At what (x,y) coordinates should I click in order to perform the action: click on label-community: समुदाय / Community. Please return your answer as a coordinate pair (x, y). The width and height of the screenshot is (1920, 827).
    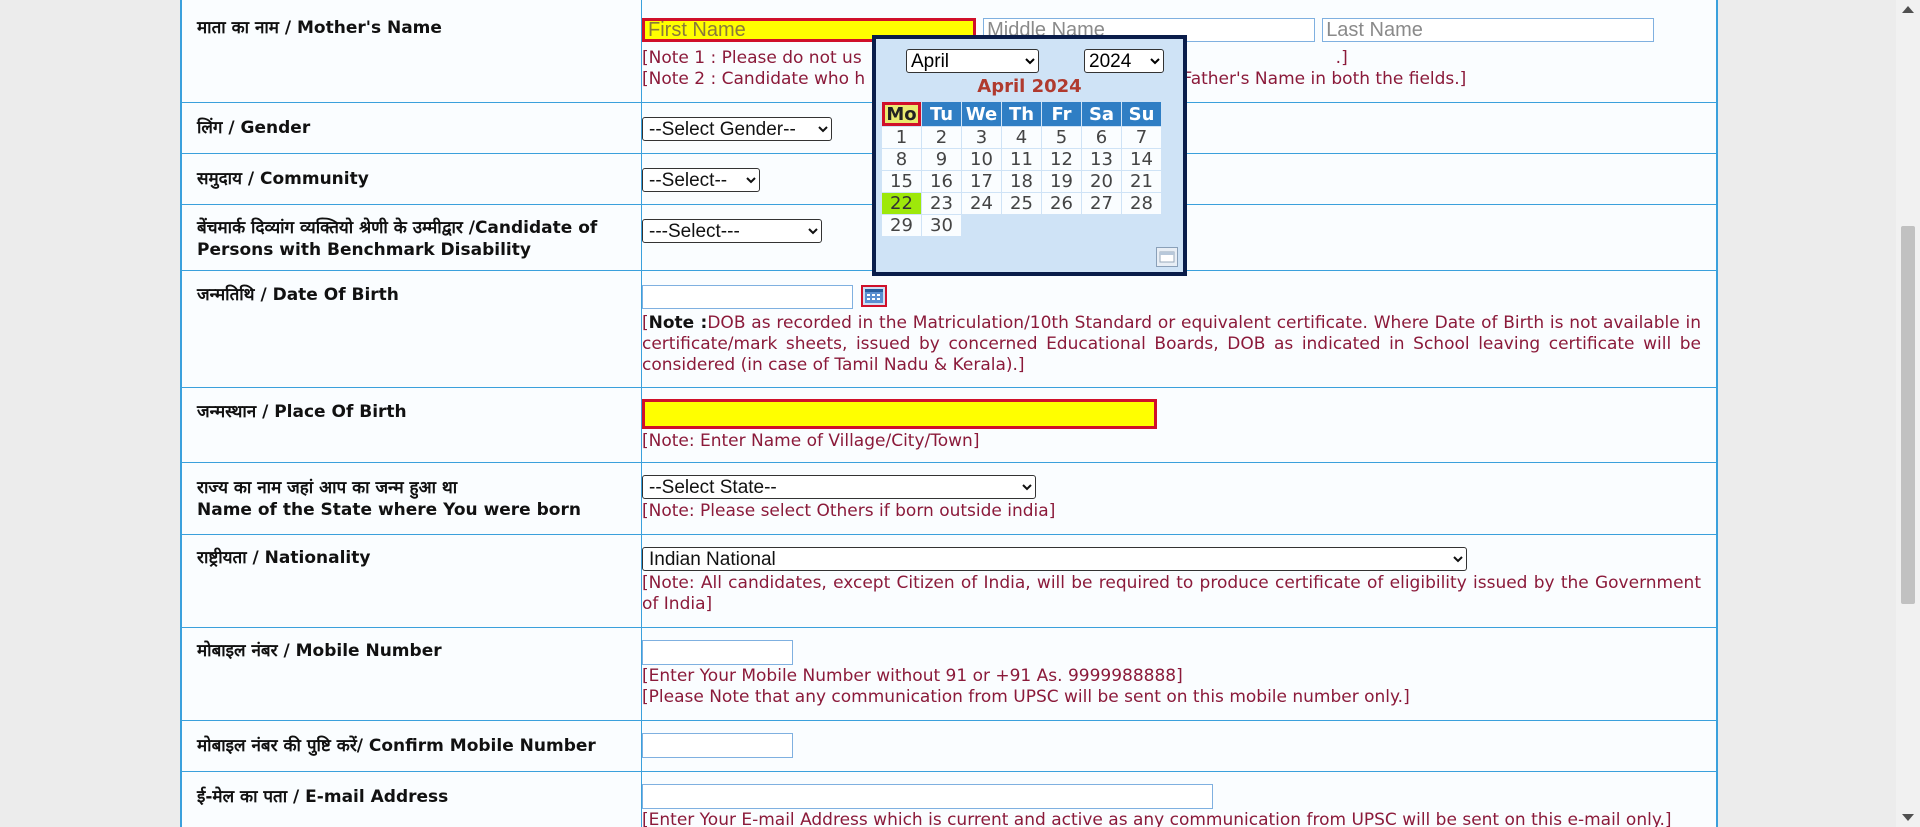
    Looking at the image, I should click on (283, 178).